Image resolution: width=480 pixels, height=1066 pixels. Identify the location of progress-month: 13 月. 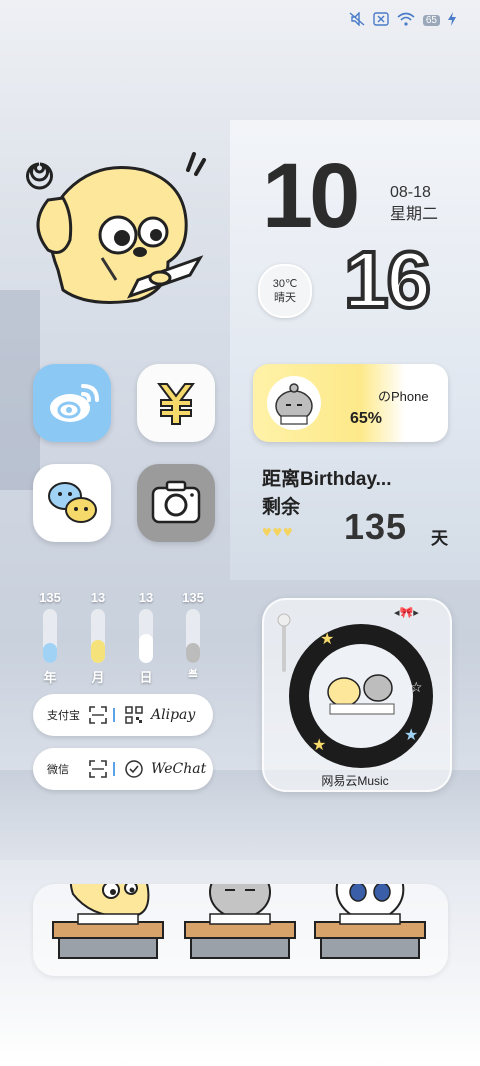
(98, 638).